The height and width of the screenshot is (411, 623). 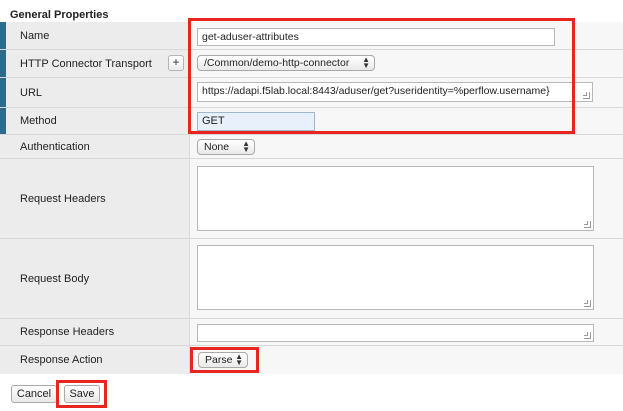 I want to click on label-cell: Request Headers, so click(x=95, y=198).